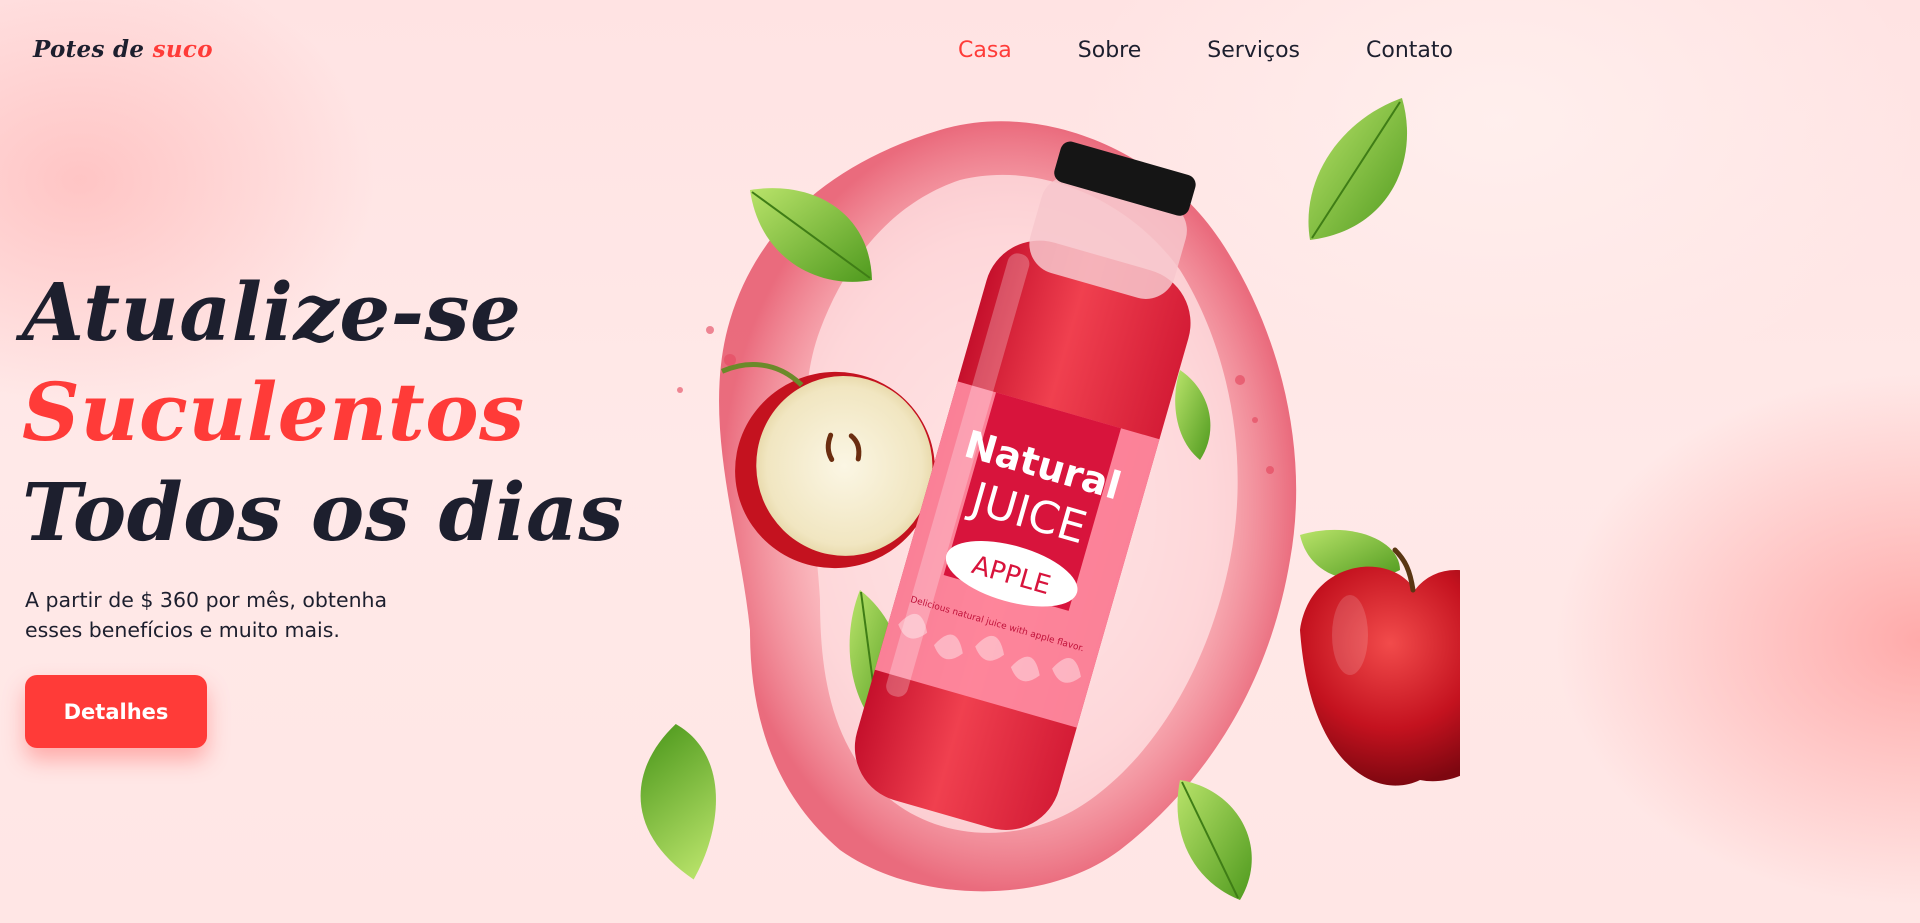 The height and width of the screenshot is (923, 1920). I want to click on details-button: Detalhes, so click(116, 711).